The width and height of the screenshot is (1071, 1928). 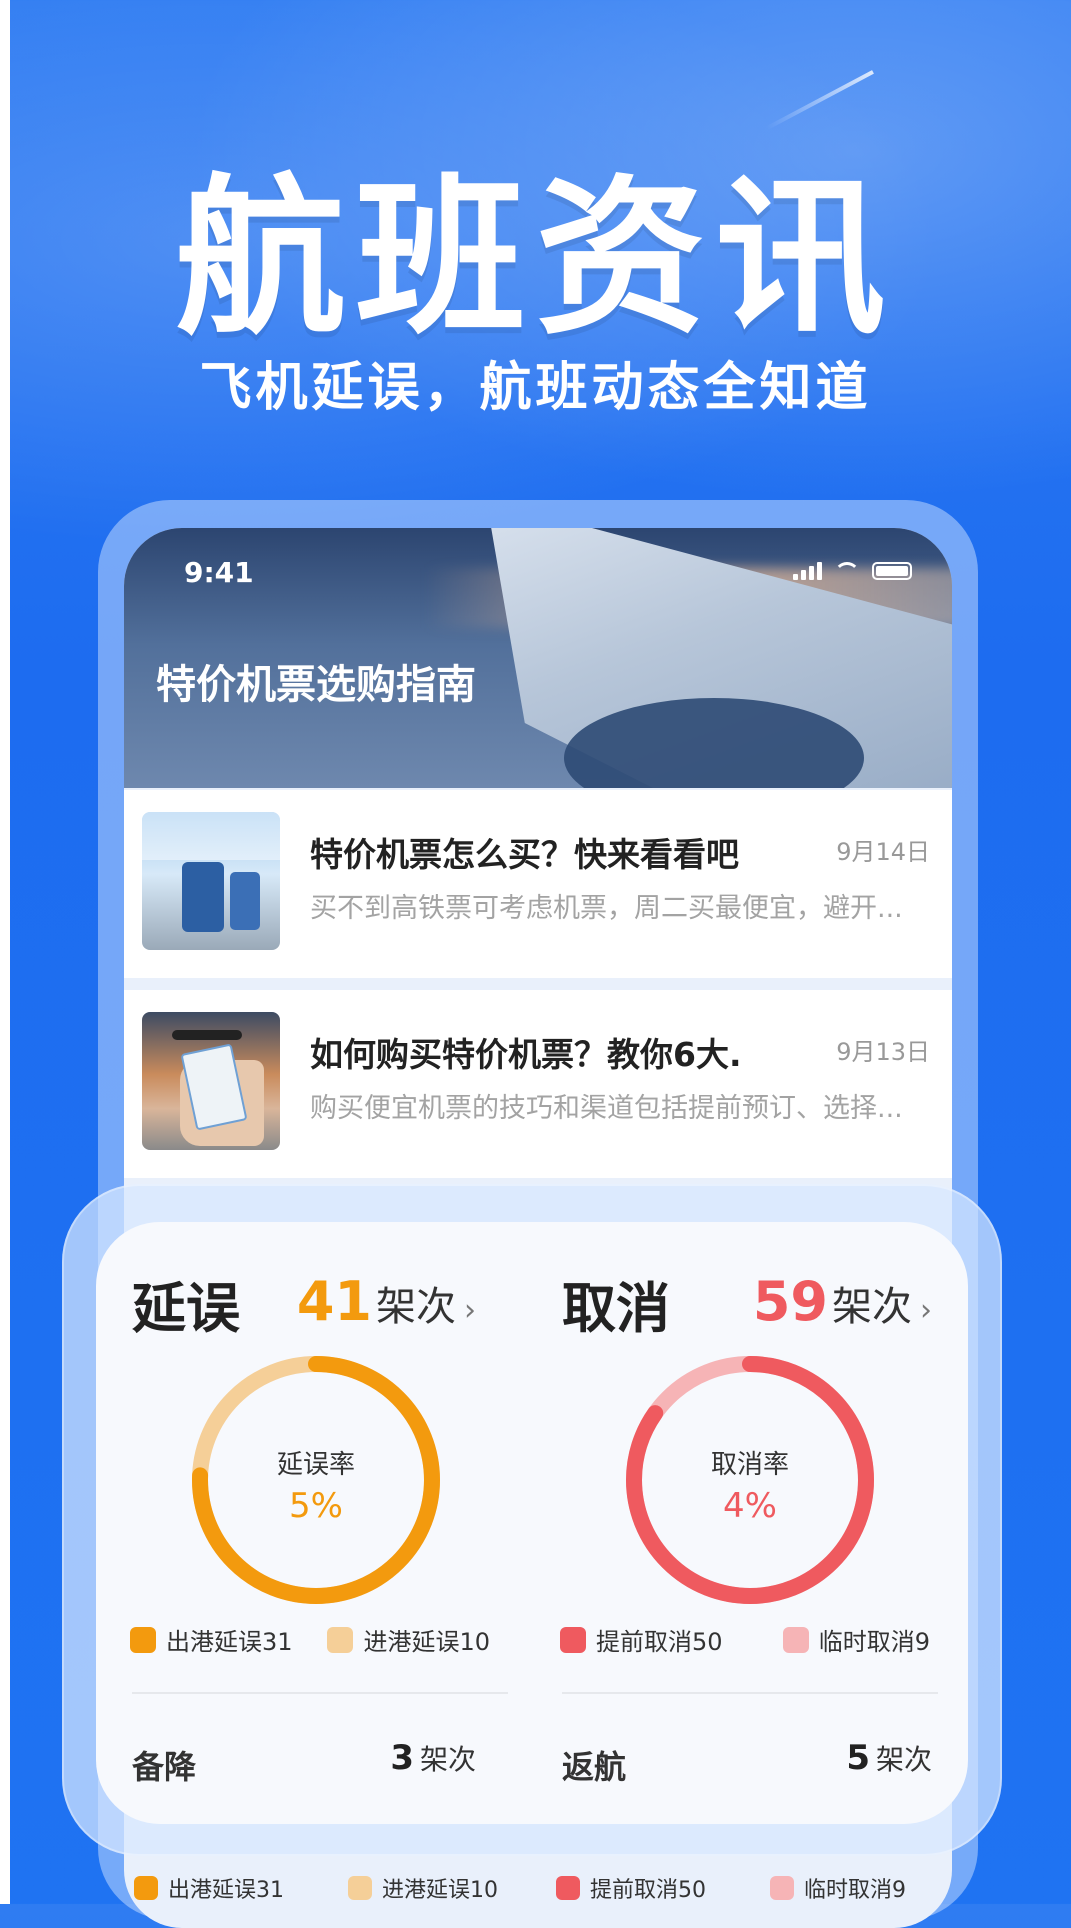 I want to click on diversion-unit: 架次, so click(x=447, y=1759).